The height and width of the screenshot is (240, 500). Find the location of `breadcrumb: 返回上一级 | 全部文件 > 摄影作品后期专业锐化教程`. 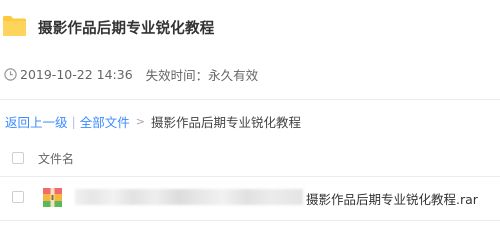

breadcrumb: 返回上一级 | 全部文件 > 摄影作品后期专业锐化教程 is located at coordinates (153, 121).